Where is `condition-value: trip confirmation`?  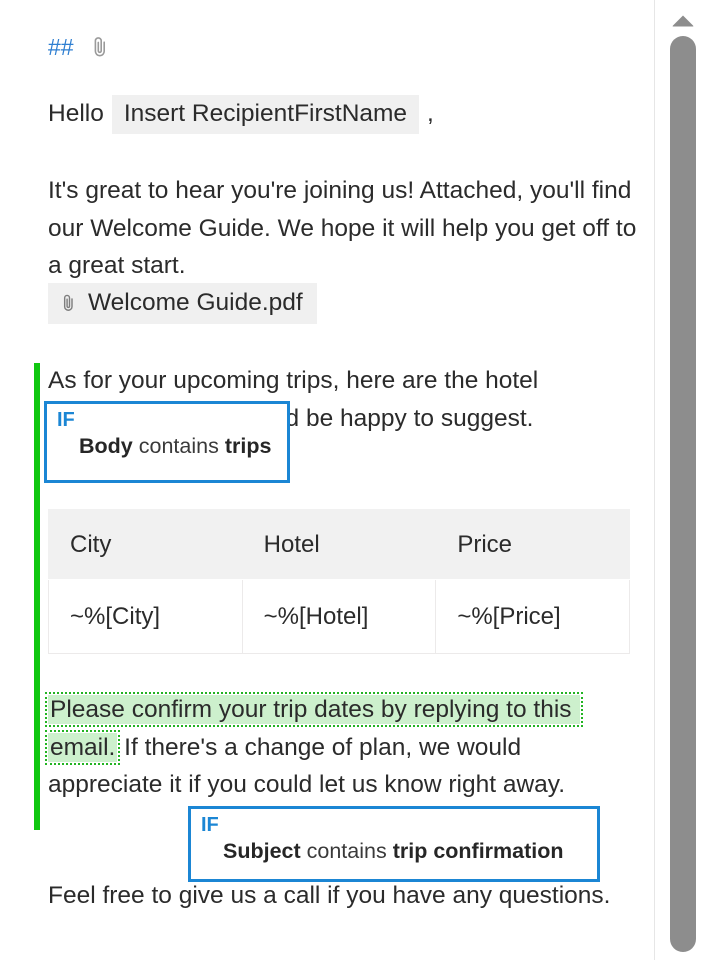
condition-value: trip confirmation is located at coordinates (478, 851).